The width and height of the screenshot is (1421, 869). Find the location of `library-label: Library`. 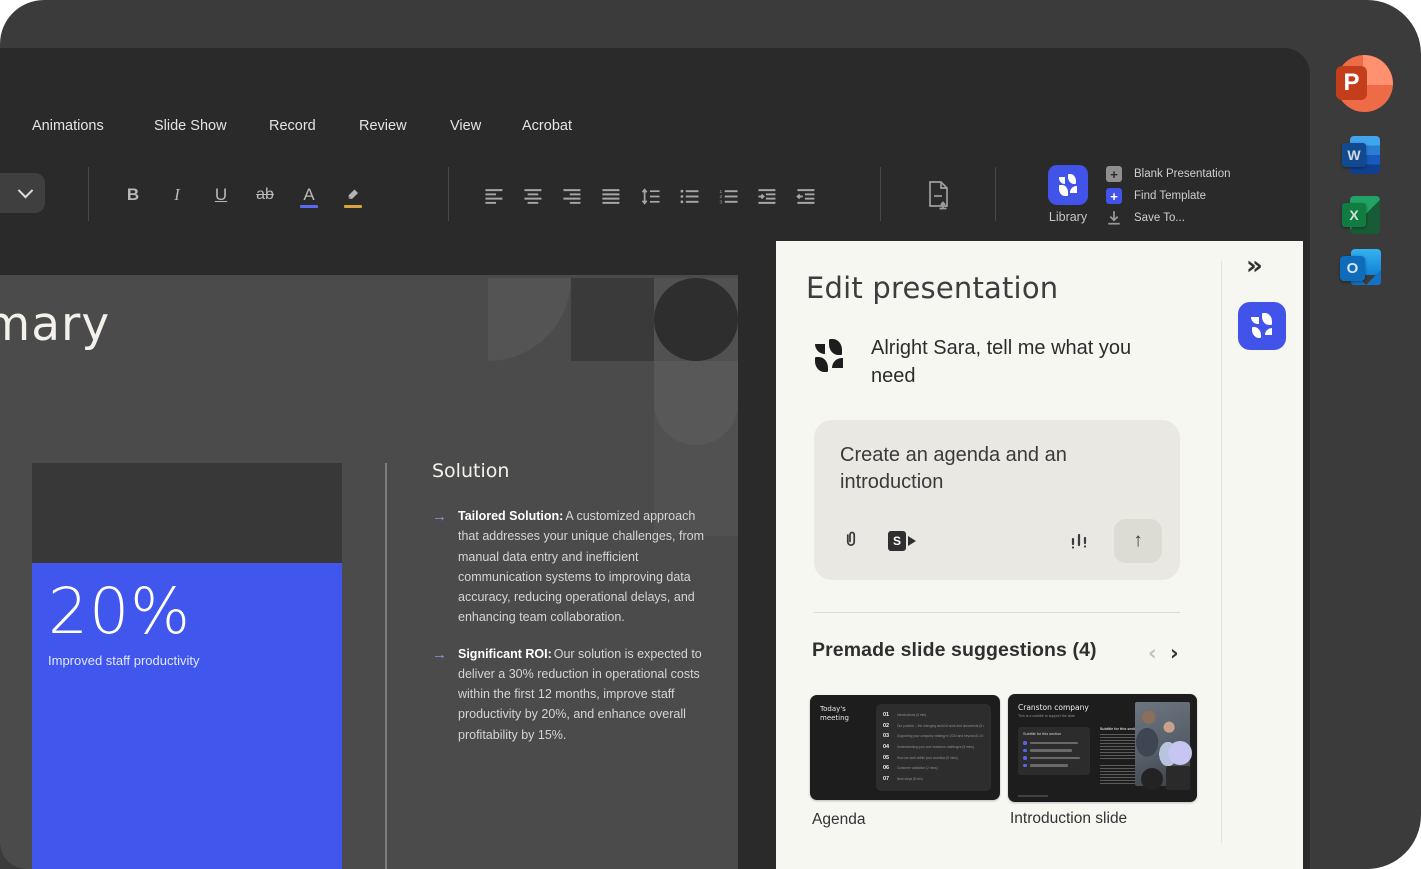

library-label: Library is located at coordinates (1068, 217).